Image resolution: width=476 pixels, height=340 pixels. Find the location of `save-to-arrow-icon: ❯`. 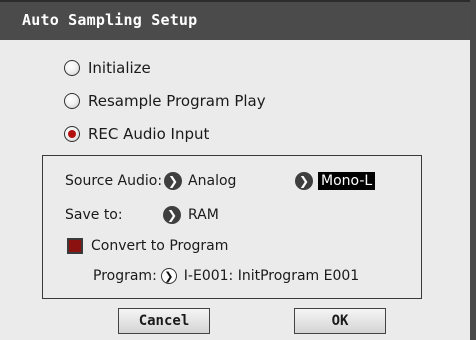

save-to-arrow-icon: ❯ is located at coordinates (172, 215).